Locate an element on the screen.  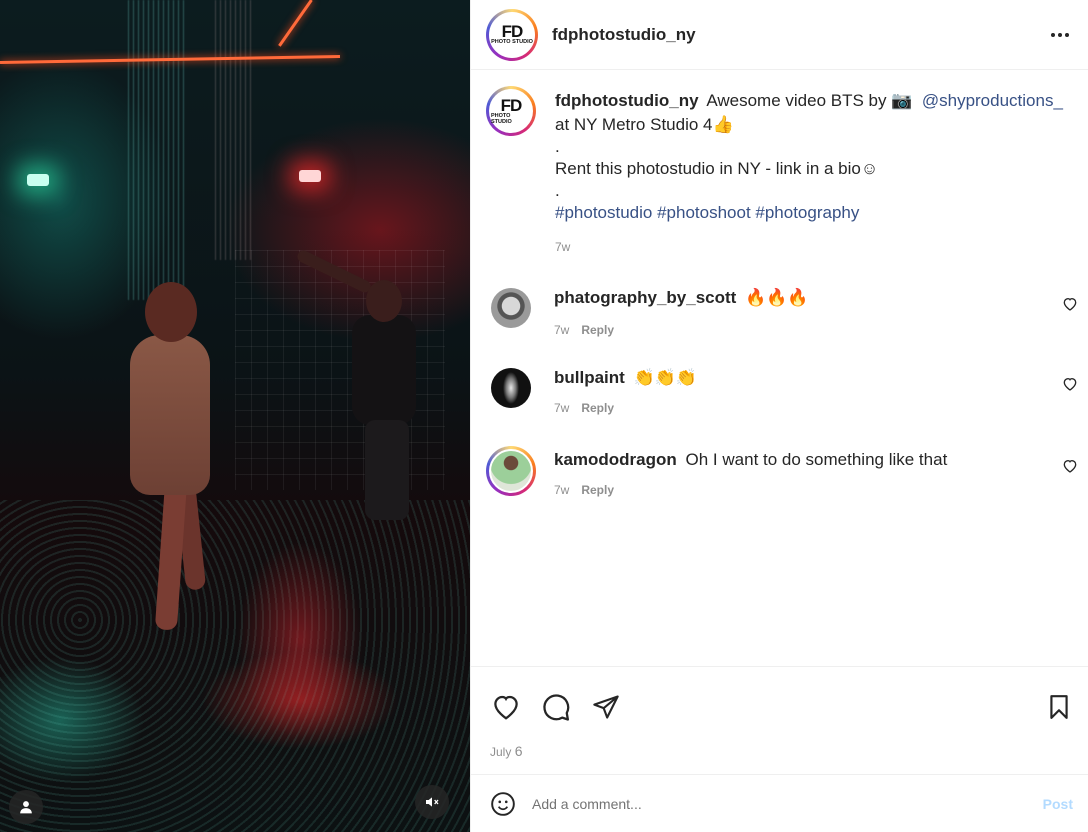
user-icon is located at coordinates (26, 807).